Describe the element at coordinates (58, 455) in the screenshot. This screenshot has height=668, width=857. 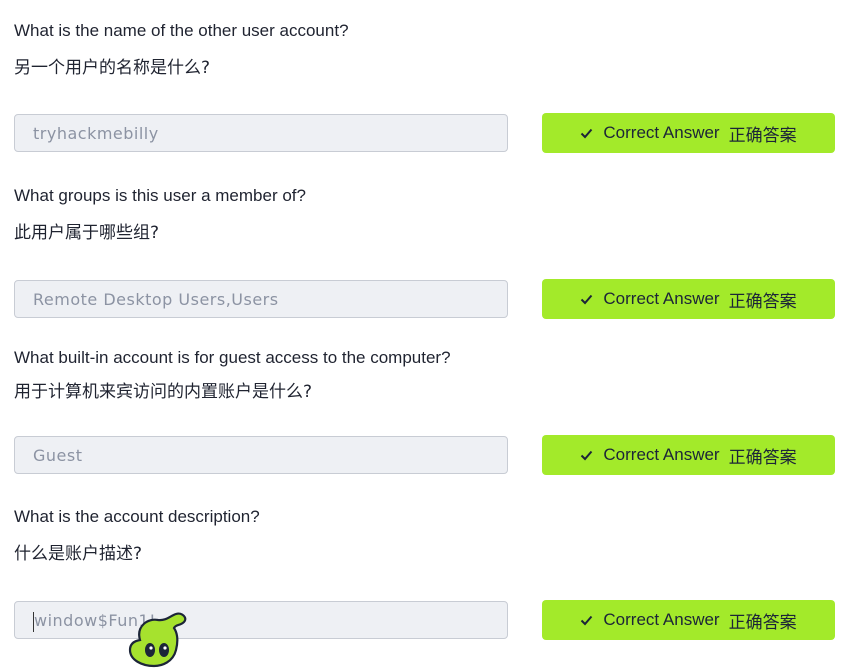
I see `answer-value: Guest` at that location.